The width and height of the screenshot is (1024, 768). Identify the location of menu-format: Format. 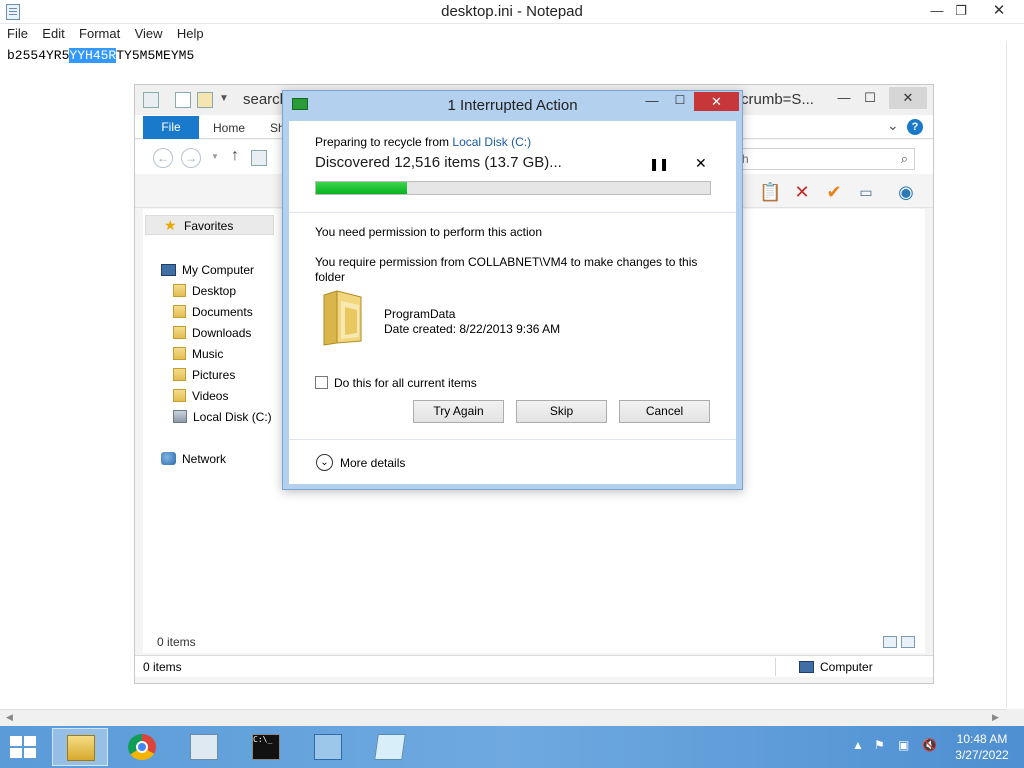
(96, 32).